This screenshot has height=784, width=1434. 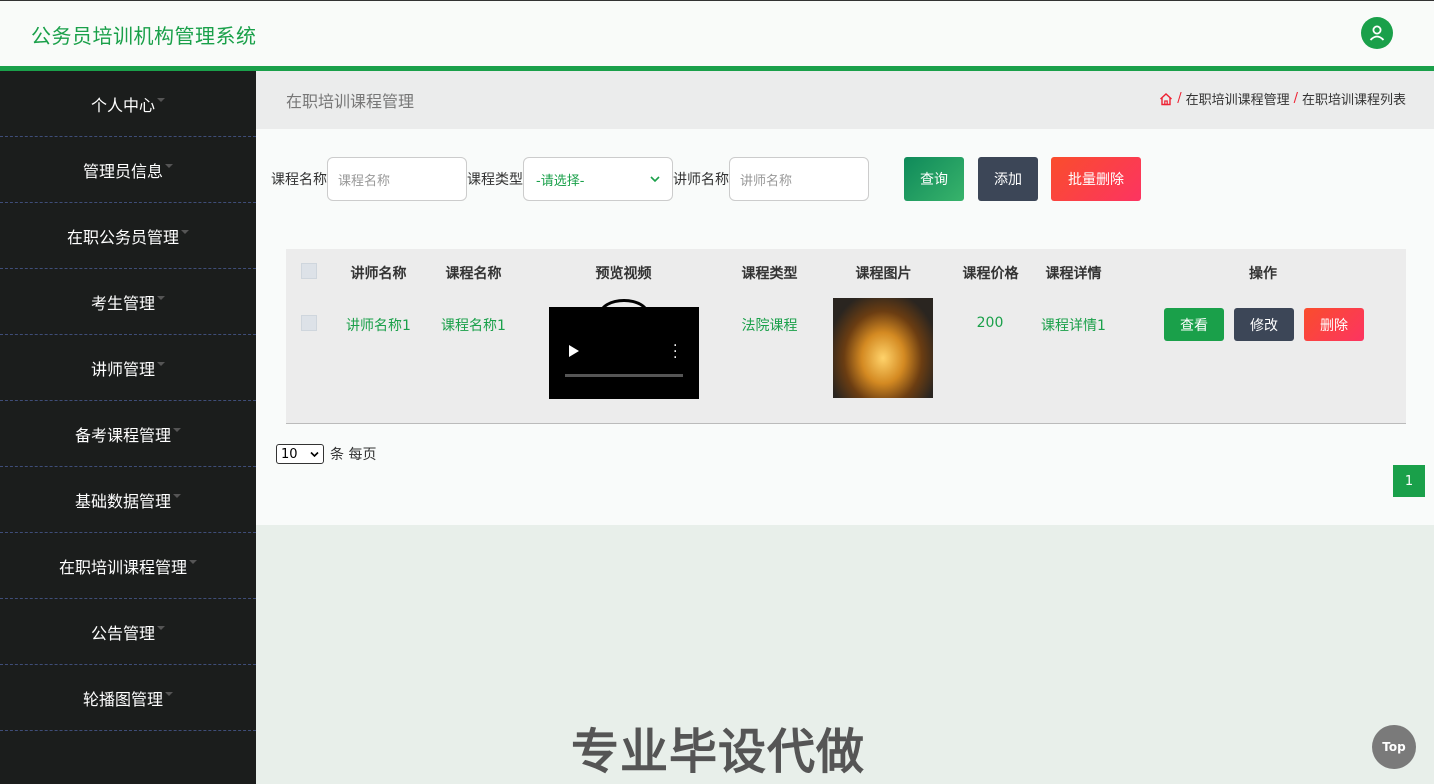 I want to click on price-cell: 200, so click(x=990, y=323).